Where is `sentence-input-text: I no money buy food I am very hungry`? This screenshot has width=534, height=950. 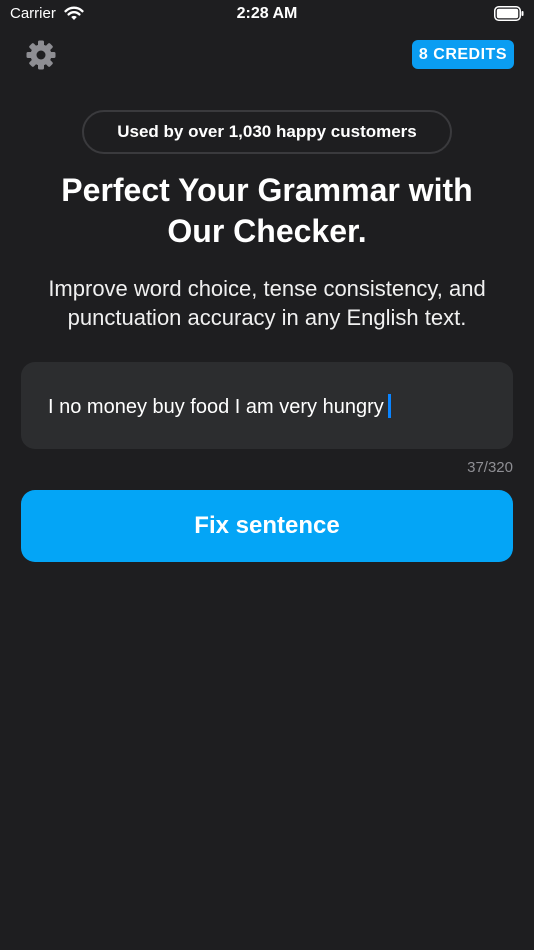
sentence-input-text: I no money buy food I am very hungry is located at coordinates (216, 407).